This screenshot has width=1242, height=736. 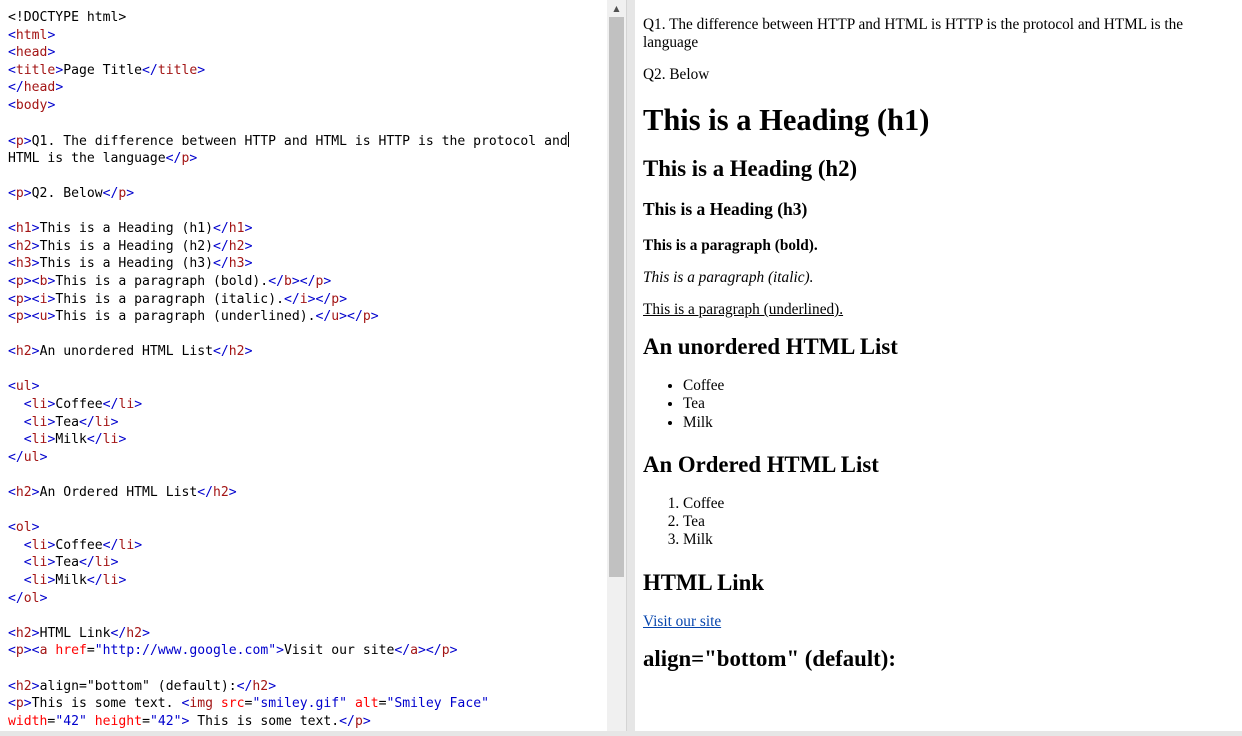 What do you see at coordinates (306, 106) in the screenshot?
I see `code-line: <body>` at bounding box center [306, 106].